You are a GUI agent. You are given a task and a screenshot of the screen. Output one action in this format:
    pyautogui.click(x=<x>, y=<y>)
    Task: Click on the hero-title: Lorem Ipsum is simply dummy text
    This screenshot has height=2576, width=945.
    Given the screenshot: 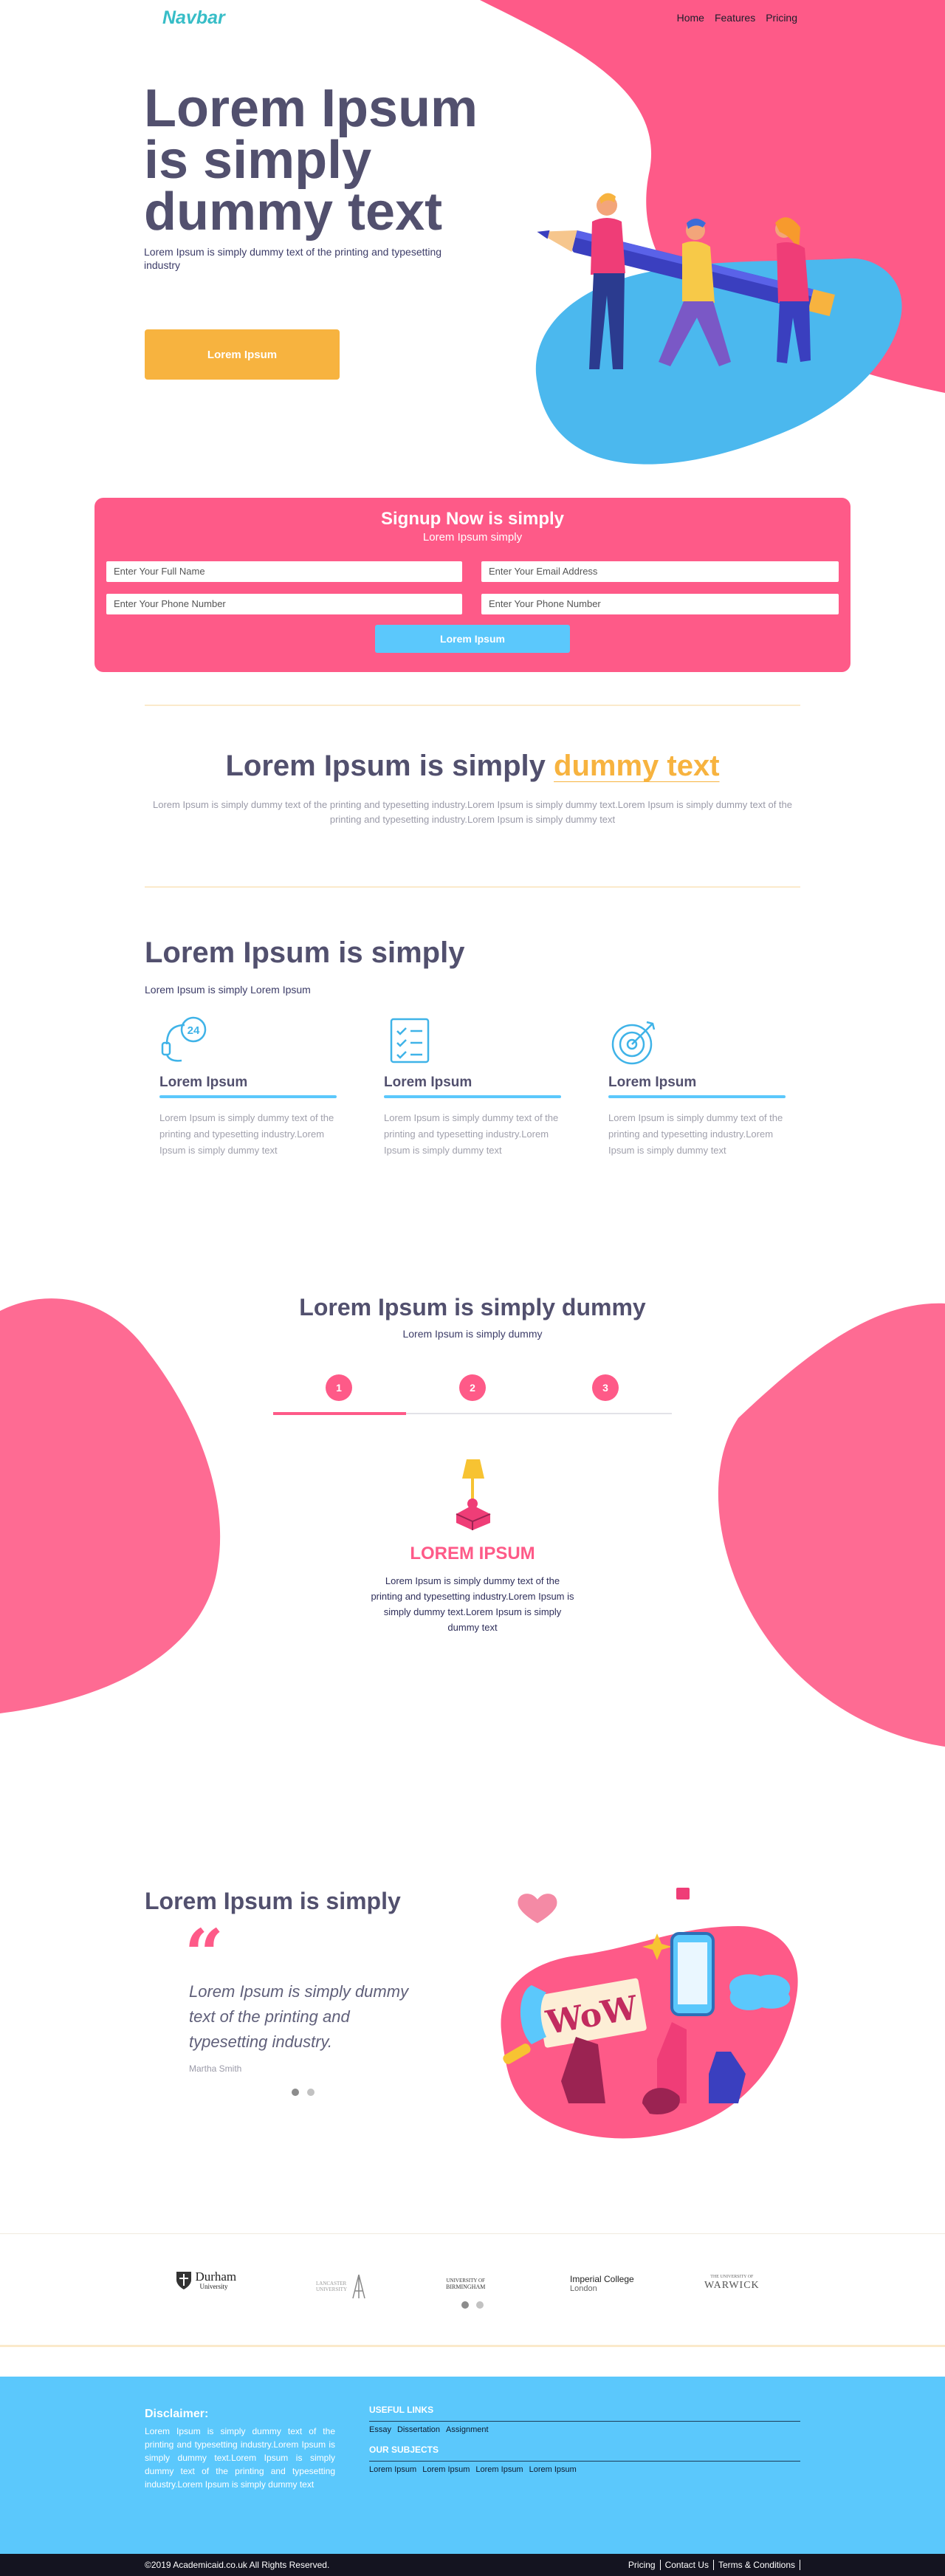 What is the action you would take?
    pyautogui.click(x=311, y=160)
    